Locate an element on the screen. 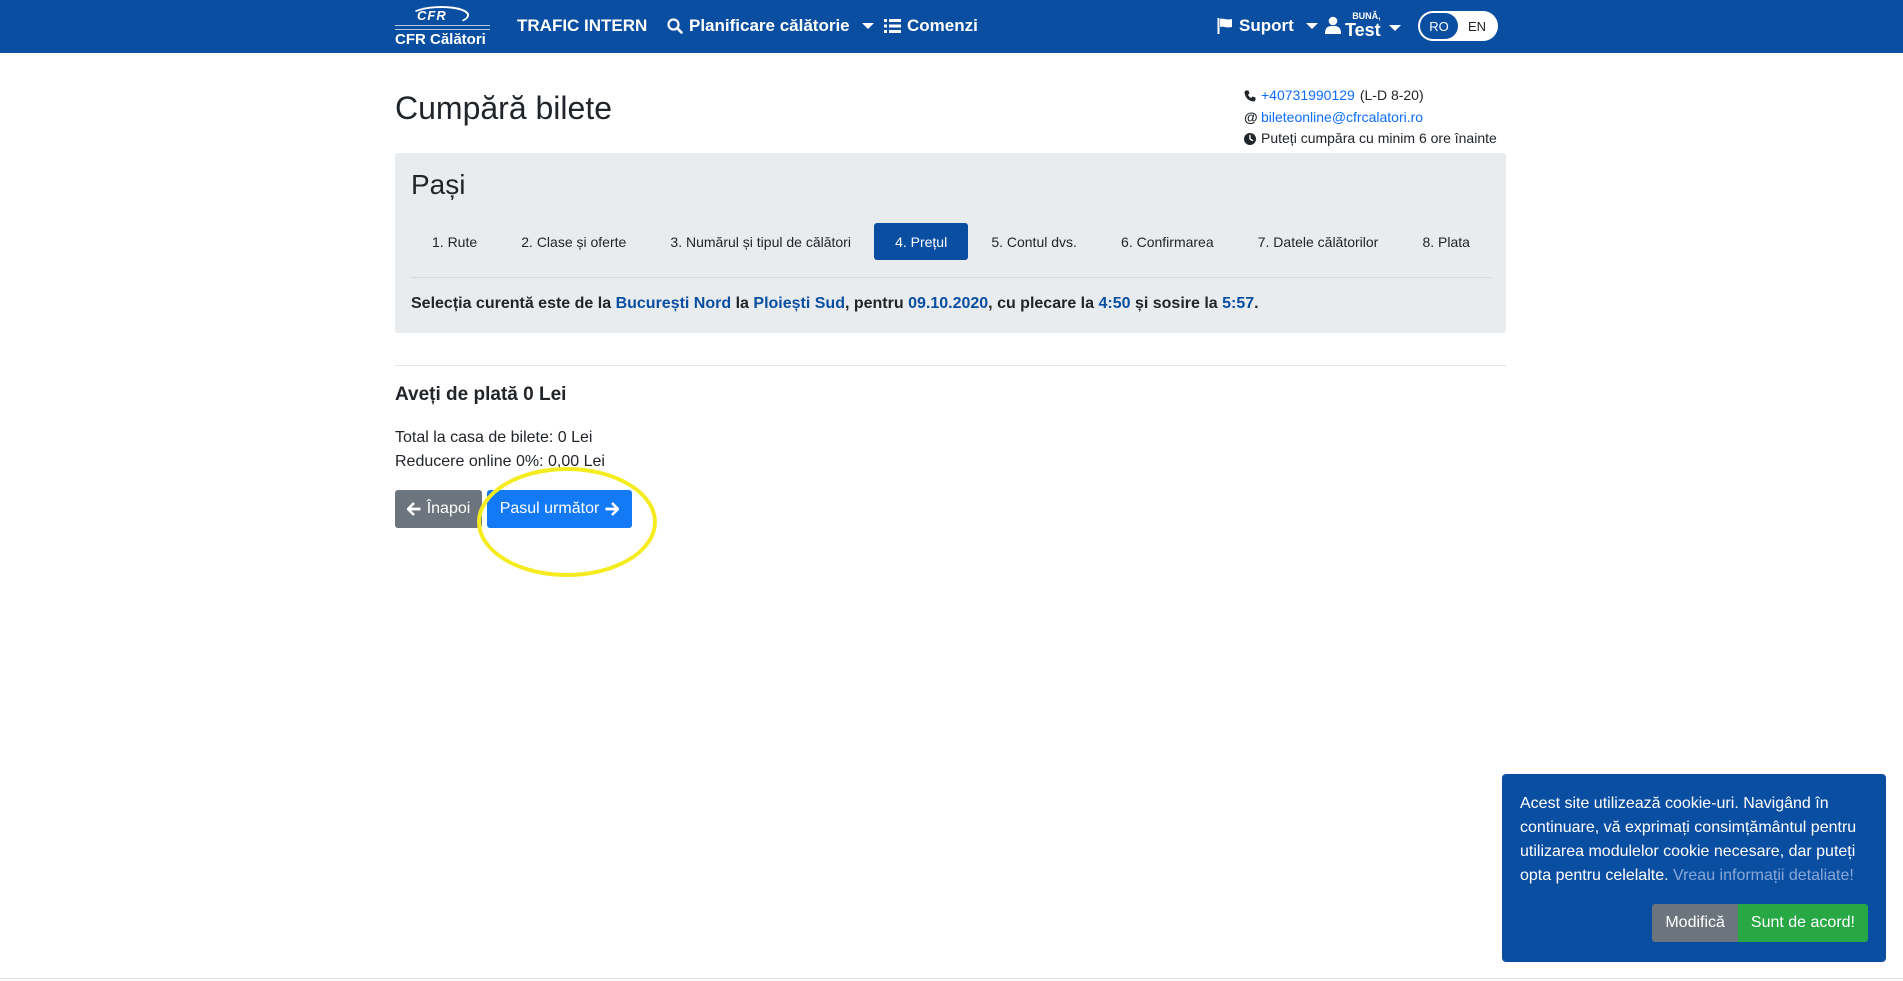  nav-planificare-label: Planificare călătorie is located at coordinates (769, 25).